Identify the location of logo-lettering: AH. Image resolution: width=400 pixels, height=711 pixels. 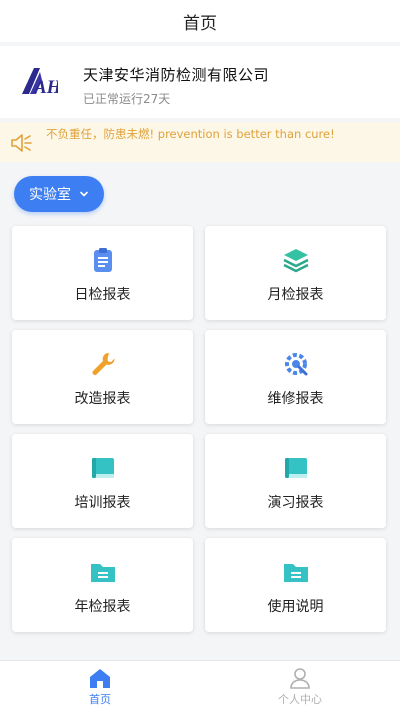
(45, 86).